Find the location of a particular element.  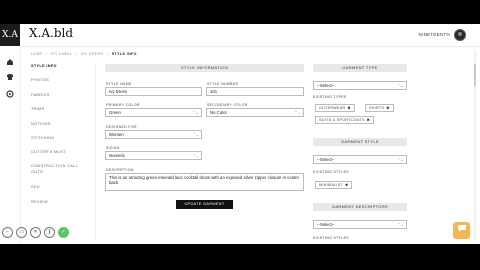

nav-item-cutters-must: CUTTER'S MUST is located at coordinates (48, 152).